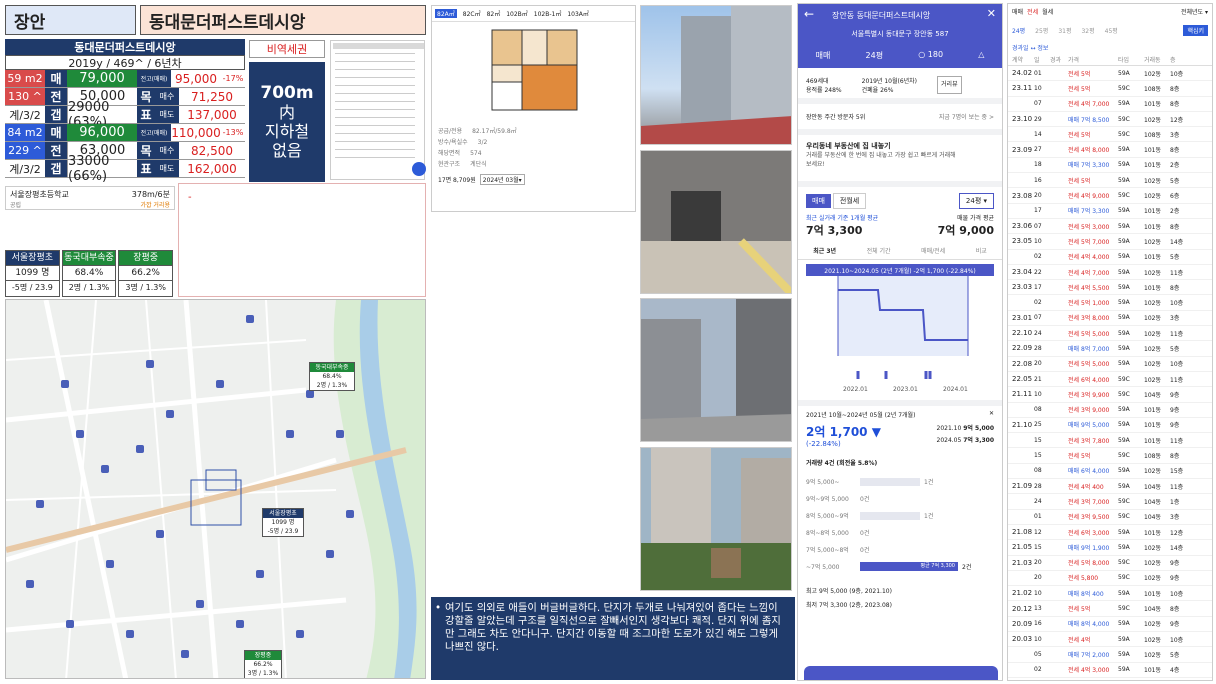 The height and width of the screenshot is (684, 1216). What do you see at coordinates (1110, 395) in the screenshot?
I see `table-row: 21.11 10 전세 3억 9,900 59C 104동 9층` at bounding box center [1110, 395].